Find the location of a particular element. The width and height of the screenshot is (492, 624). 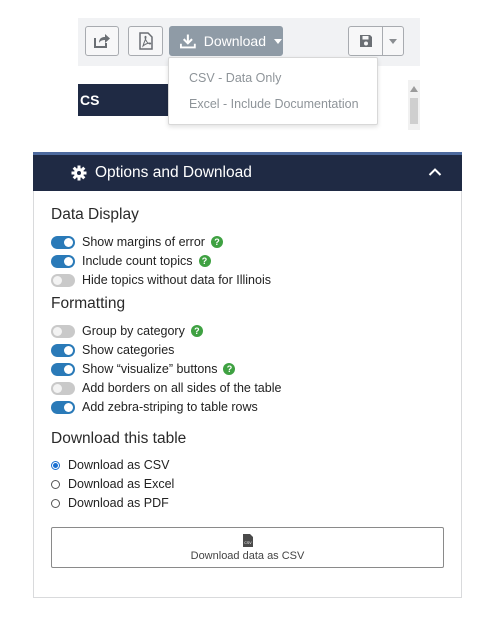

option-show-categories: Show categories is located at coordinates (112, 350).